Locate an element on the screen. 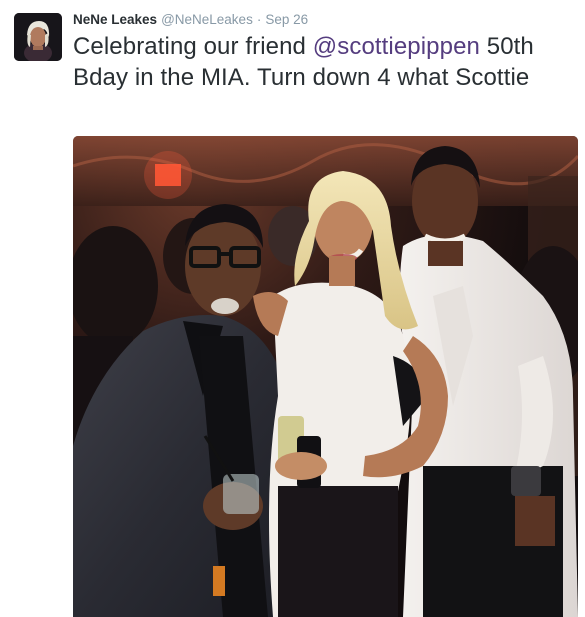 Image resolution: width=585 pixels, height=617 pixels. author-name: NeNe Leakes is located at coordinates (115, 19).